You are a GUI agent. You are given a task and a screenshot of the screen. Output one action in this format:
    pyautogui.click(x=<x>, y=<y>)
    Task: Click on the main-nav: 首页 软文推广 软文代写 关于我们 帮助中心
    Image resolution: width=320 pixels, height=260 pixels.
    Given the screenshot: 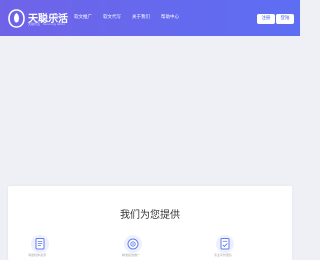 What is the action you would take?
    pyautogui.click(x=122, y=18)
    